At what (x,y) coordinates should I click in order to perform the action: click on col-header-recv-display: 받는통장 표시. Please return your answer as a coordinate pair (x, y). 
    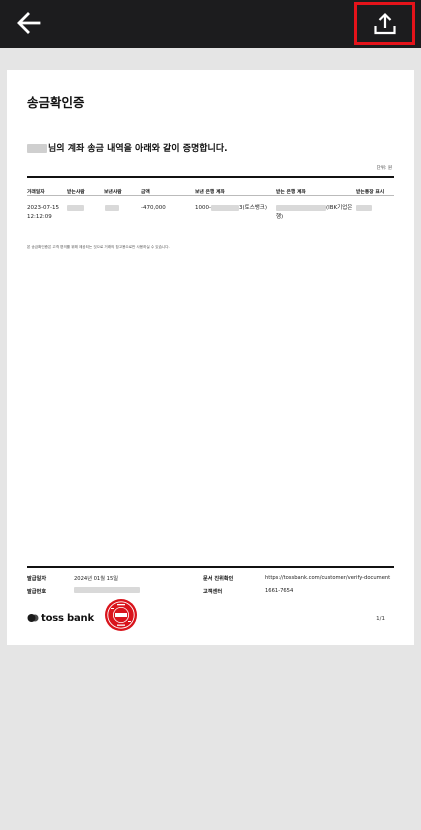
    Looking at the image, I should click on (370, 192).